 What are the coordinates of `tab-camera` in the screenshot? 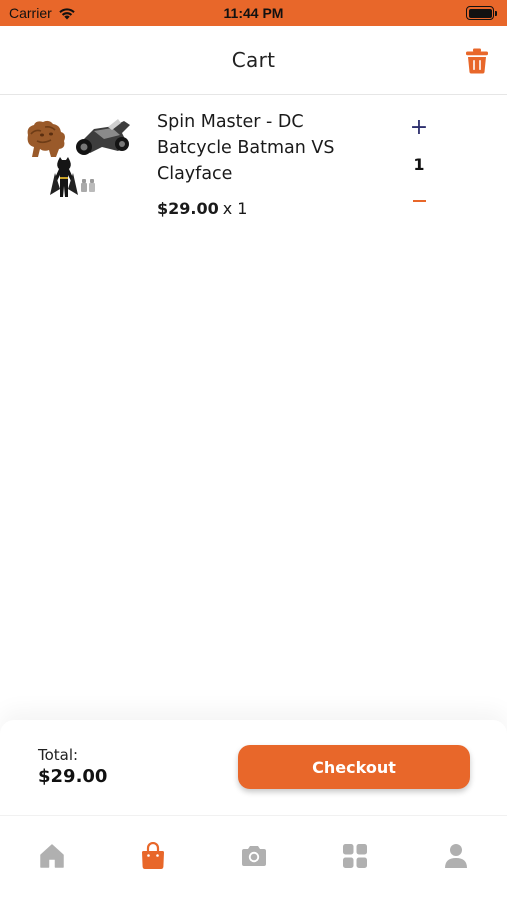 It's located at (254, 856).